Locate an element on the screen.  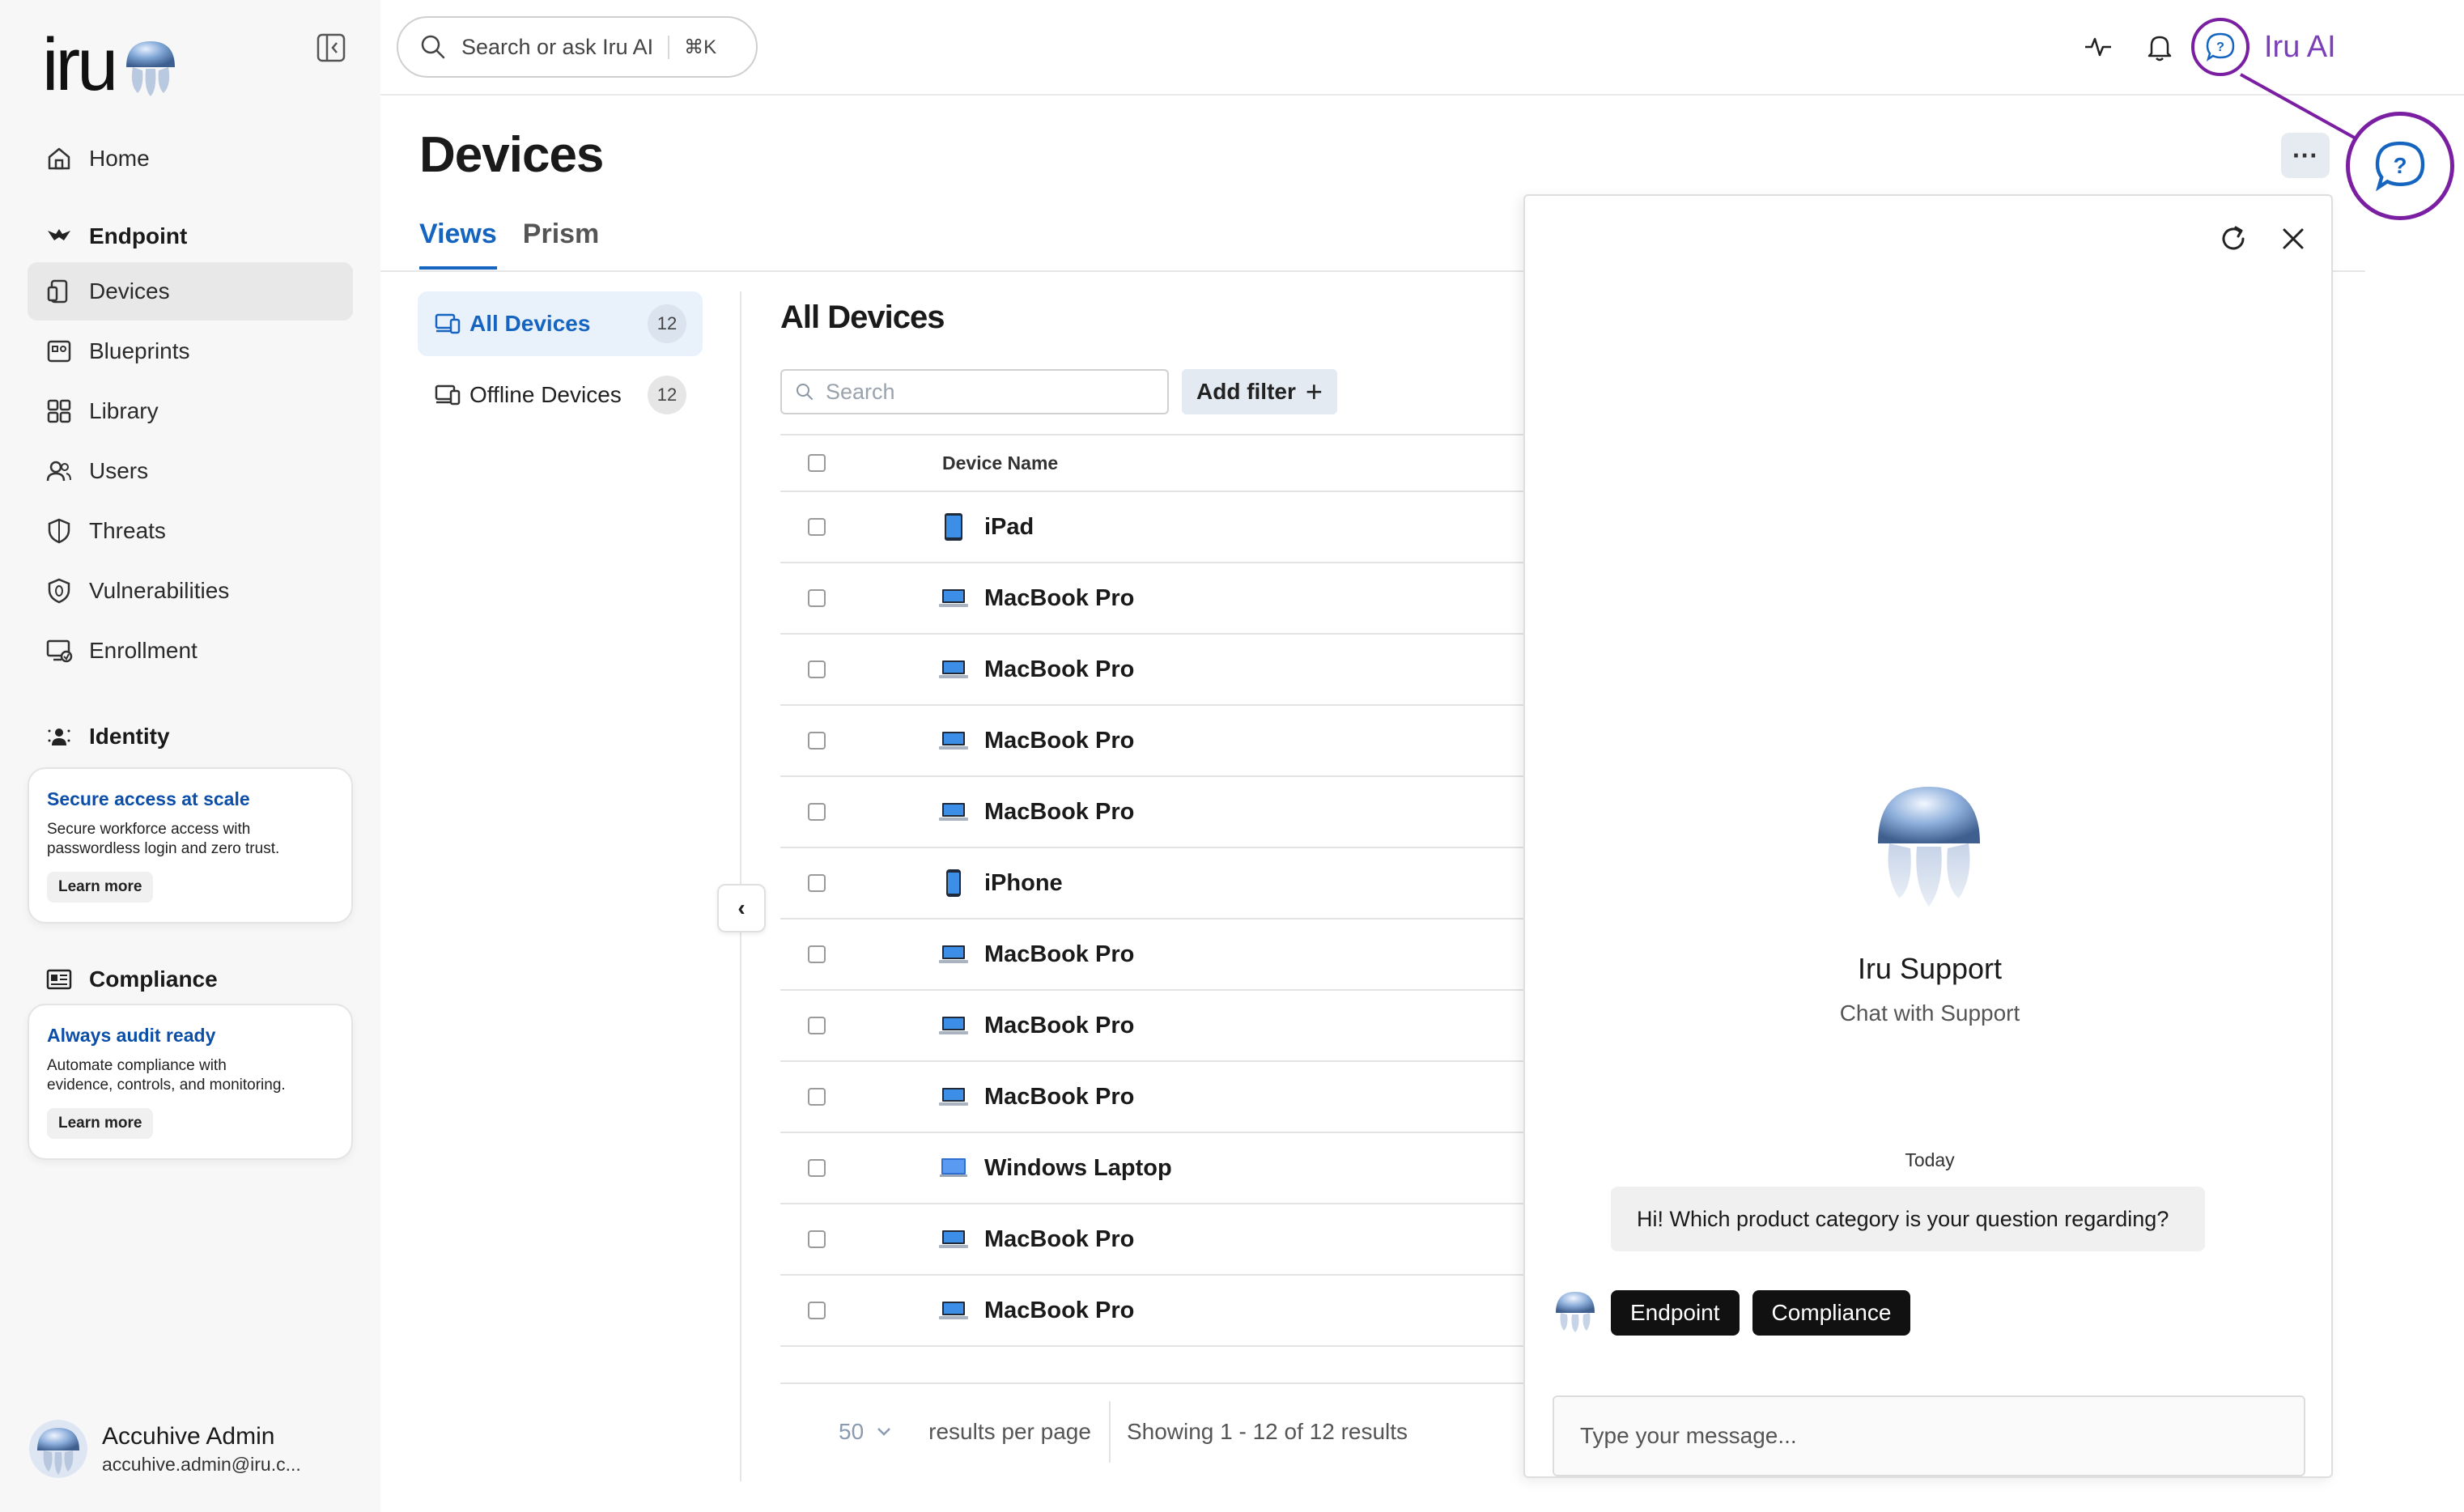
sidebar-item-devices: Devices is located at coordinates (191, 291).